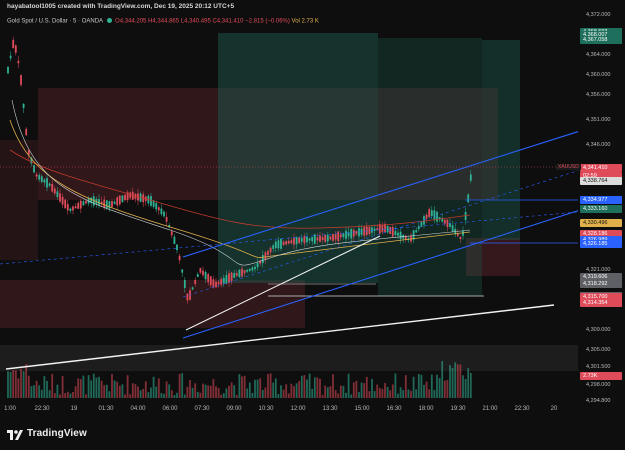 This screenshot has width=625, height=450. Describe the element at coordinates (554, 409) in the screenshot. I see `time-label: 20` at that location.